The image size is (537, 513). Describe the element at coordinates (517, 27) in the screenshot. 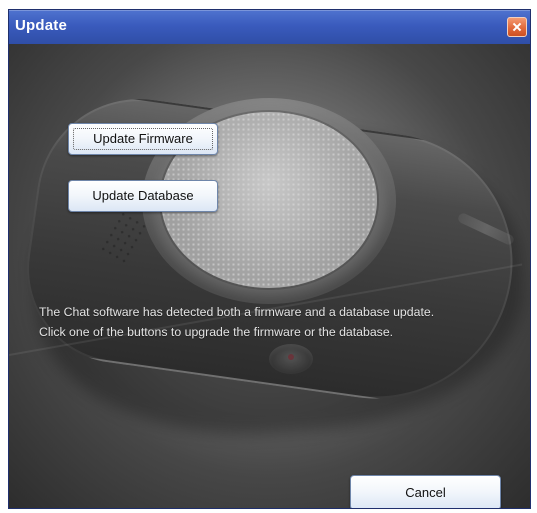

I see `close-icon` at that location.